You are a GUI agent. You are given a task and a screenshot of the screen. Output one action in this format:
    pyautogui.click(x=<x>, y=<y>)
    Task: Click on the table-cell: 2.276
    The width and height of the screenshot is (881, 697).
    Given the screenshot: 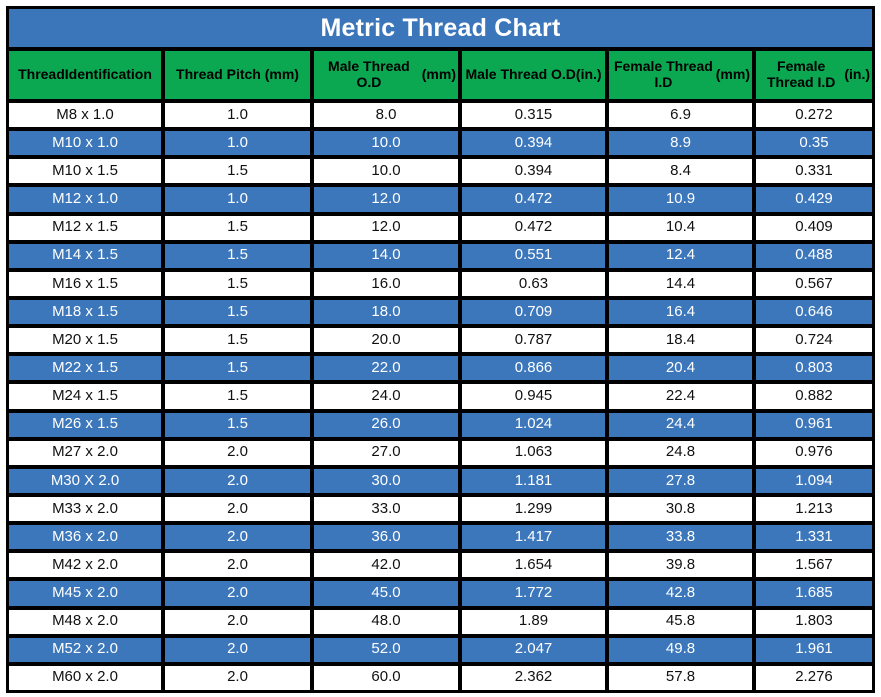 What is the action you would take?
    pyautogui.click(x=814, y=677)
    